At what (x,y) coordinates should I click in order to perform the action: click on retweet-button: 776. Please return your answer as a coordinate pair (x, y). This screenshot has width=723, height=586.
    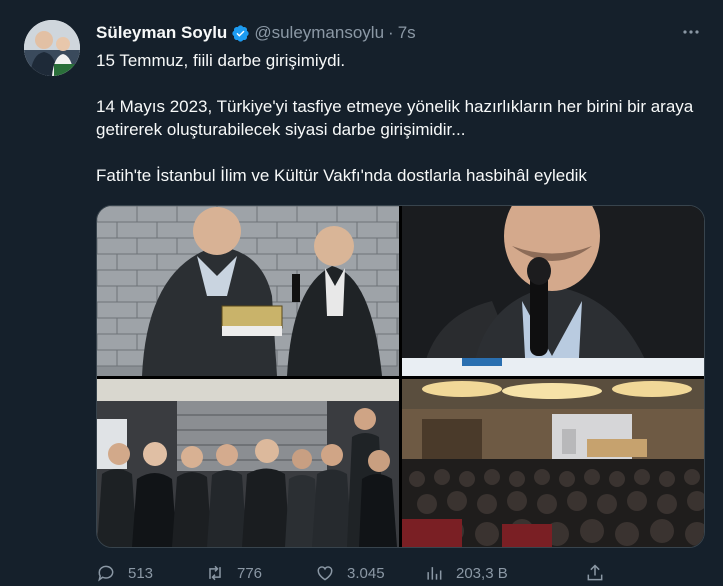
    Looking at the image, I should click on (233, 573).